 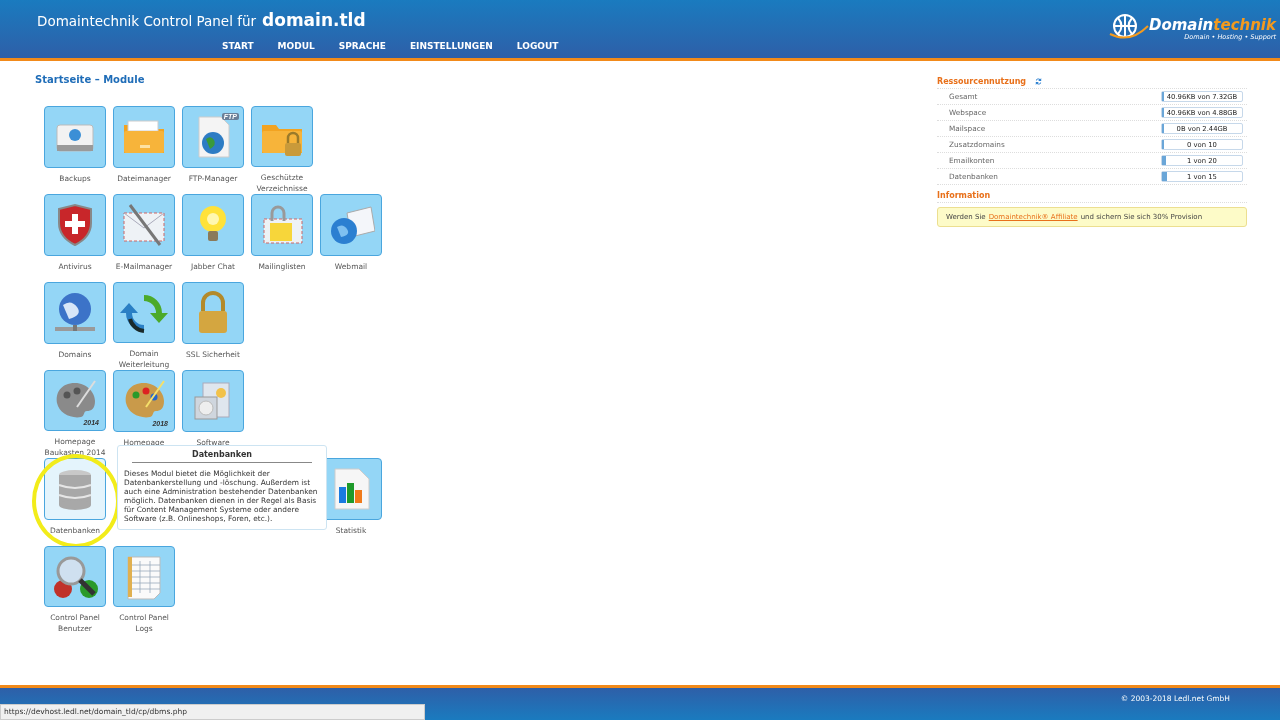 What do you see at coordinates (1039, 81) in the screenshot?
I see `refresh-icon` at bounding box center [1039, 81].